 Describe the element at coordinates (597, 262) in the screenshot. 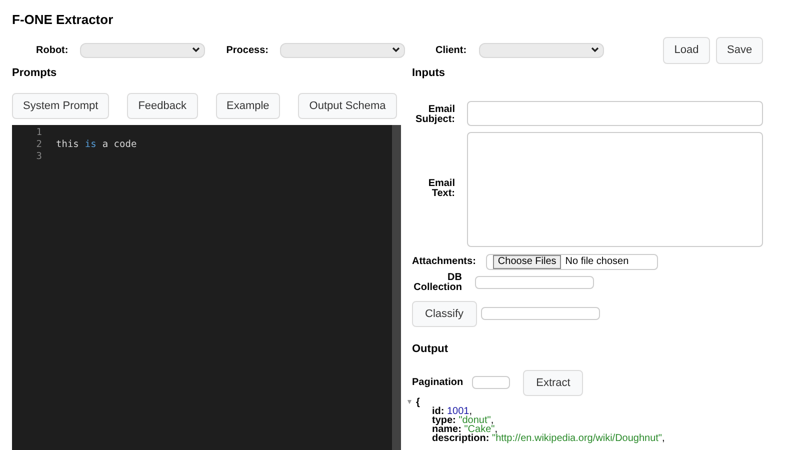

I see `file-status: No file chosen` at that location.